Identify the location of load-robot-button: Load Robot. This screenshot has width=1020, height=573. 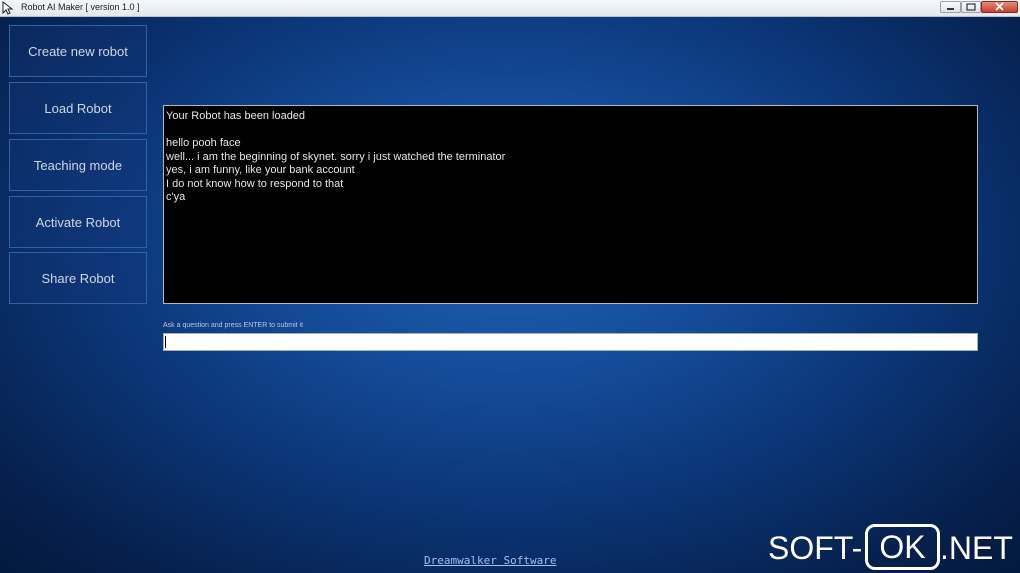
(78, 108).